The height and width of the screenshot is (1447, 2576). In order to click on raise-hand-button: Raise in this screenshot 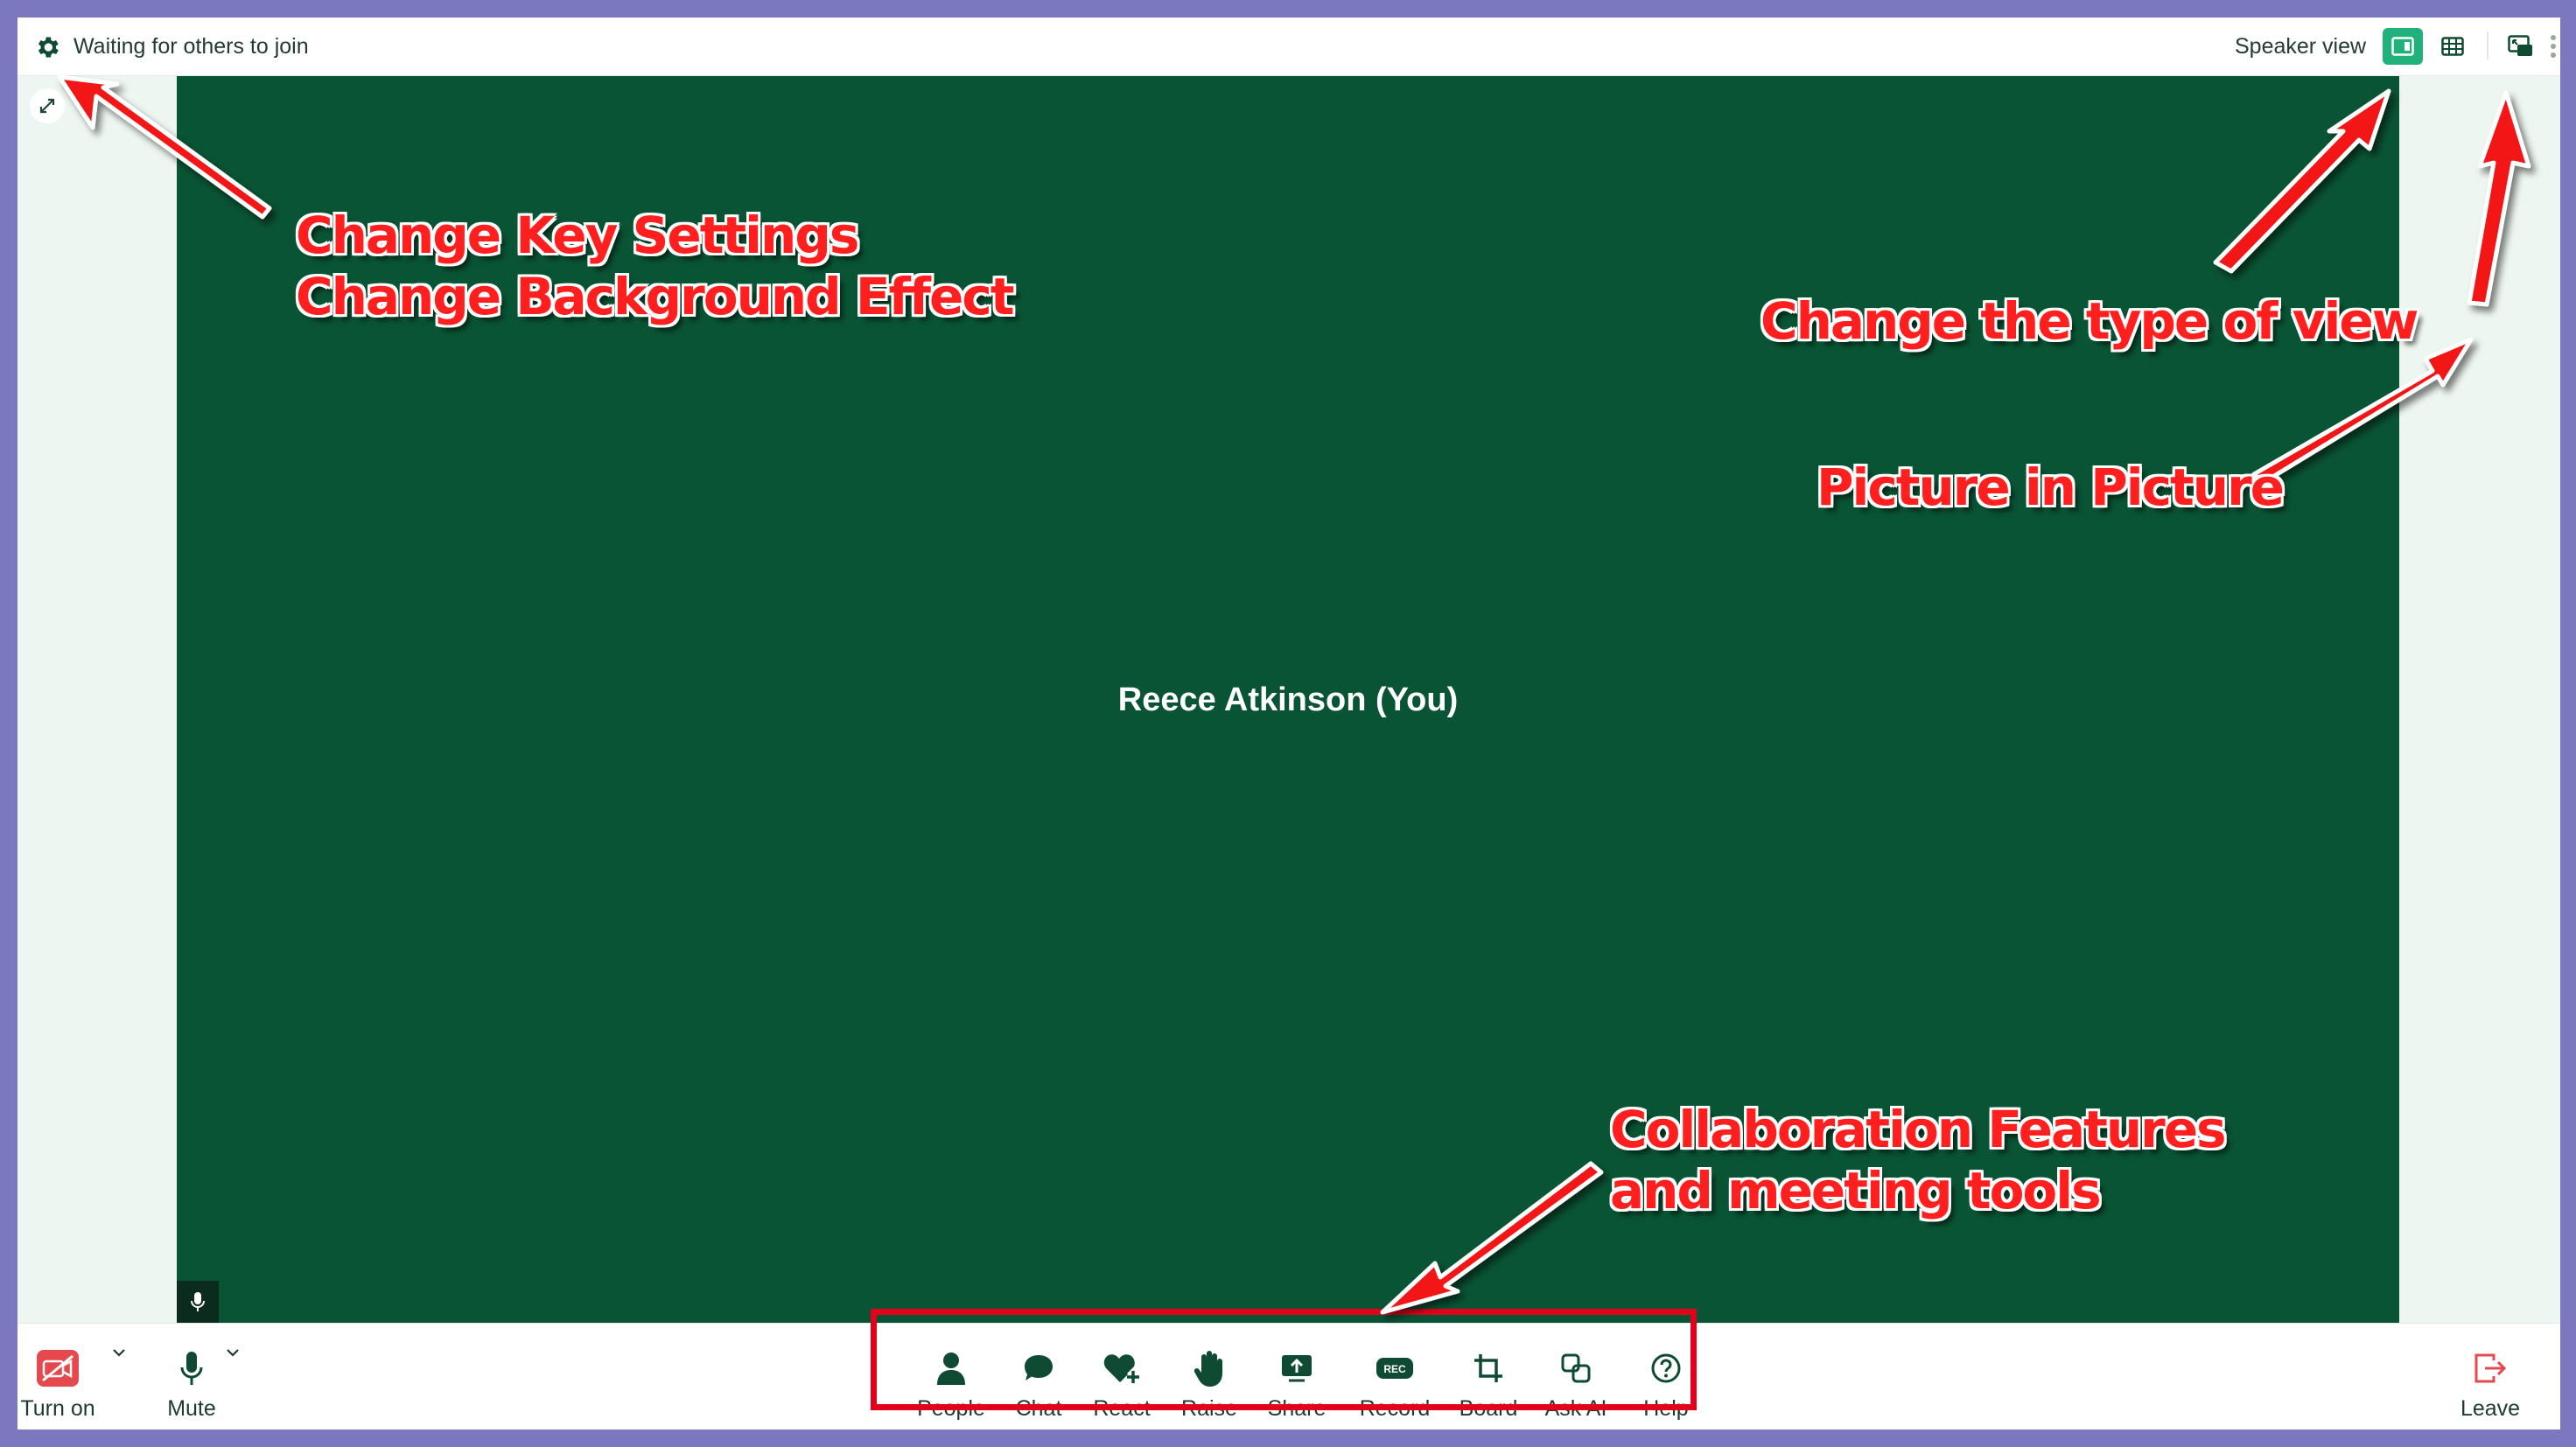, I will do `click(1209, 1377)`.